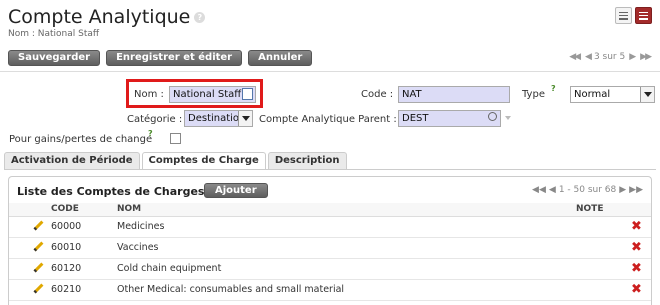 This screenshot has width=660, height=305. I want to click on list-view-button, so click(623, 15).